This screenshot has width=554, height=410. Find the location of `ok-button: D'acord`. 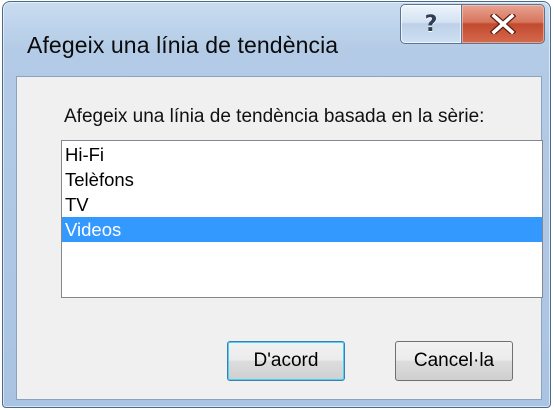

ok-button: D'acord is located at coordinates (286, 361).